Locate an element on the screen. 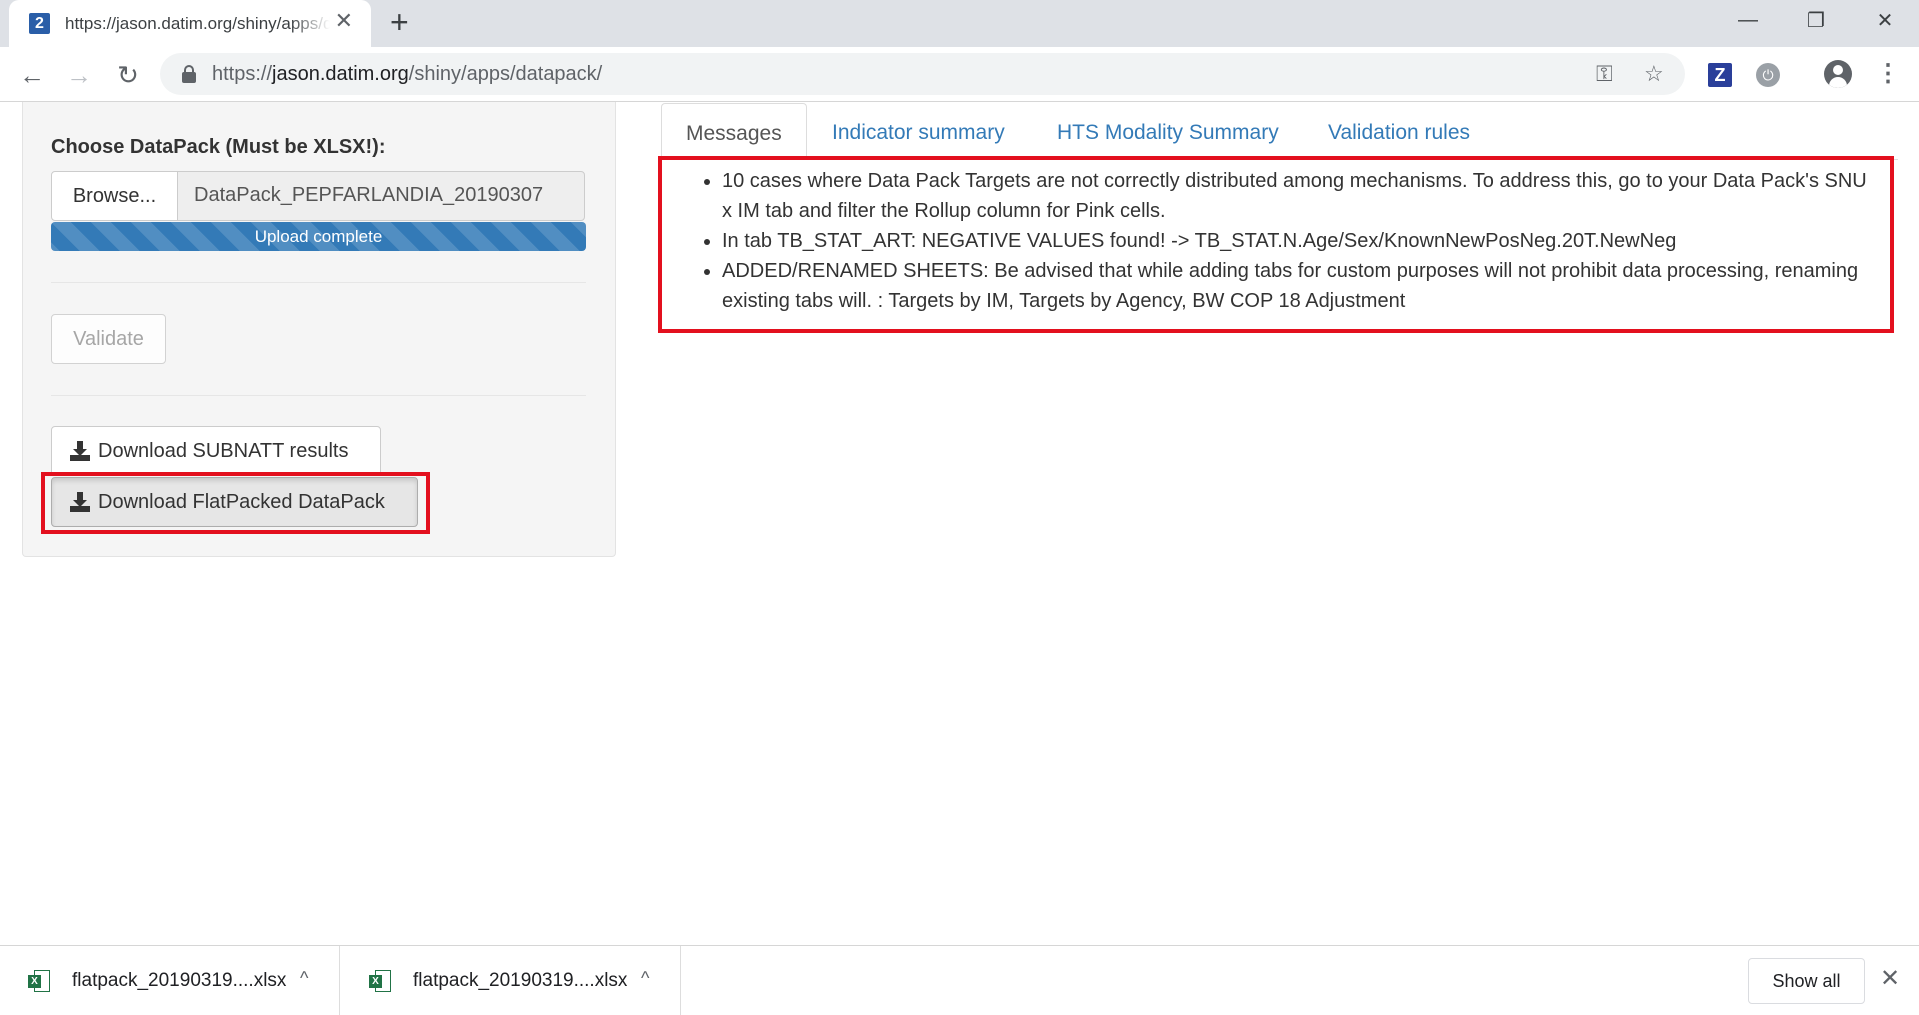  window-restore-button: ❐ is located at coordinates (1816, 20).